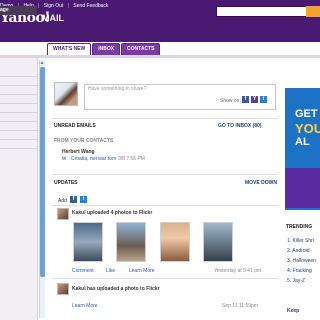  I want to click on nav-feedback: Send Feedback, so click(90, 6).